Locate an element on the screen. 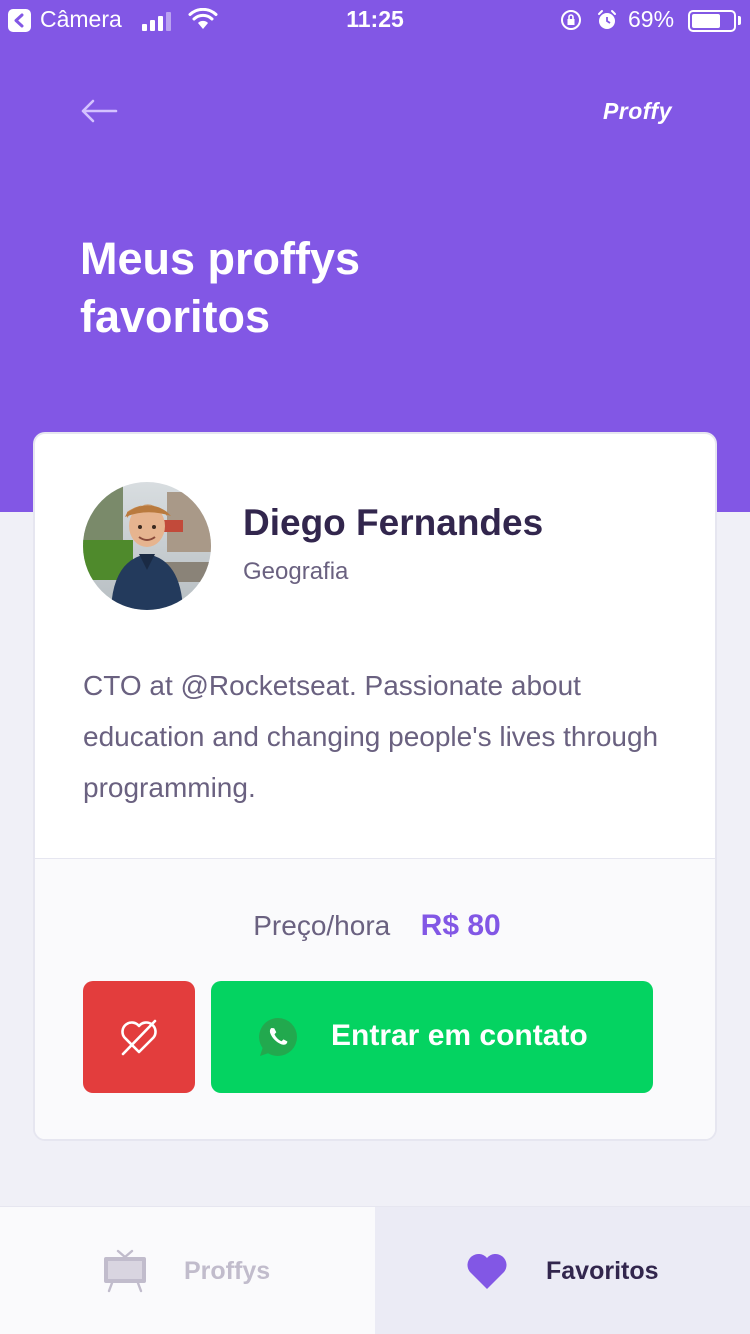  unfavorite-button is located at coordinates (139, 1037).